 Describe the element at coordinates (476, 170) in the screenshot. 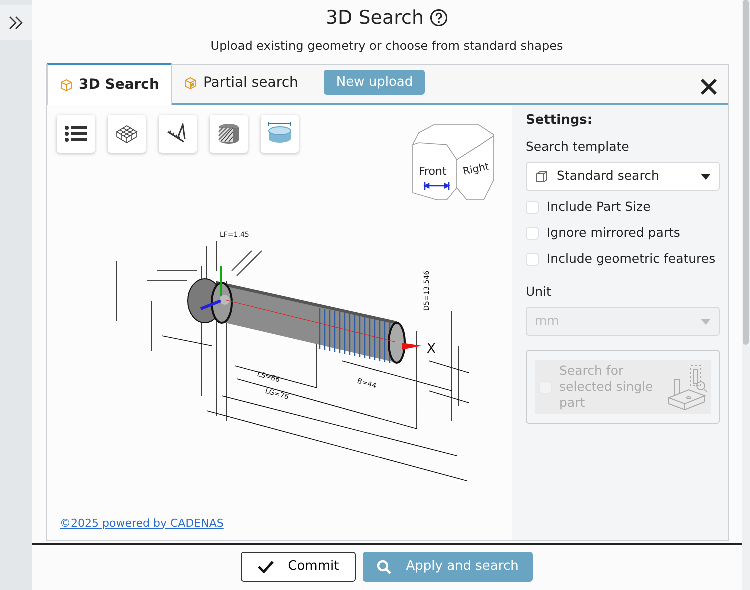

I see `right-face-label: Right` at that location.